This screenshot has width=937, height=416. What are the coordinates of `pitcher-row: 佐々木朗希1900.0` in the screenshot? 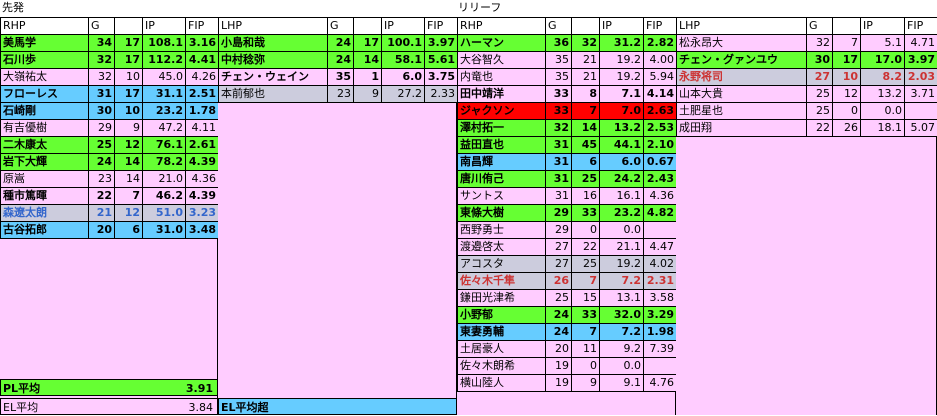 It's located at (567, 366).